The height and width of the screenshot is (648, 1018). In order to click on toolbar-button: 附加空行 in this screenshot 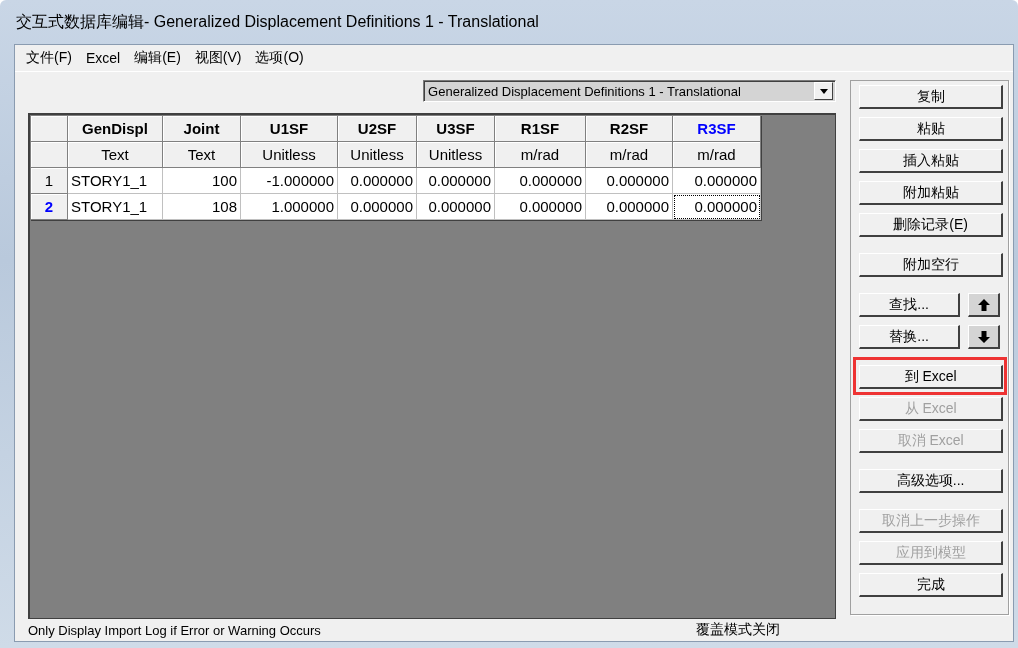, I will do `click(931, 265)`.